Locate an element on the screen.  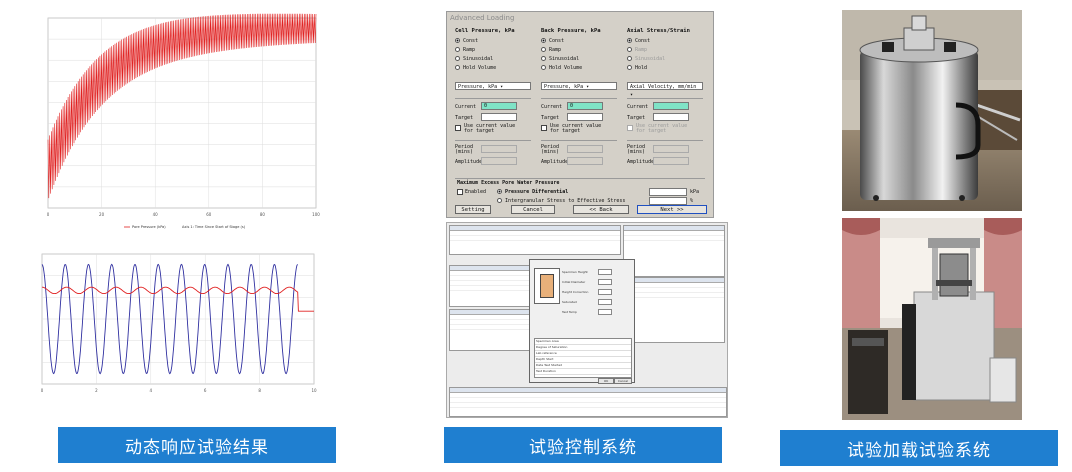
kpa-unit: kPa is located at coordinates (695, 192).